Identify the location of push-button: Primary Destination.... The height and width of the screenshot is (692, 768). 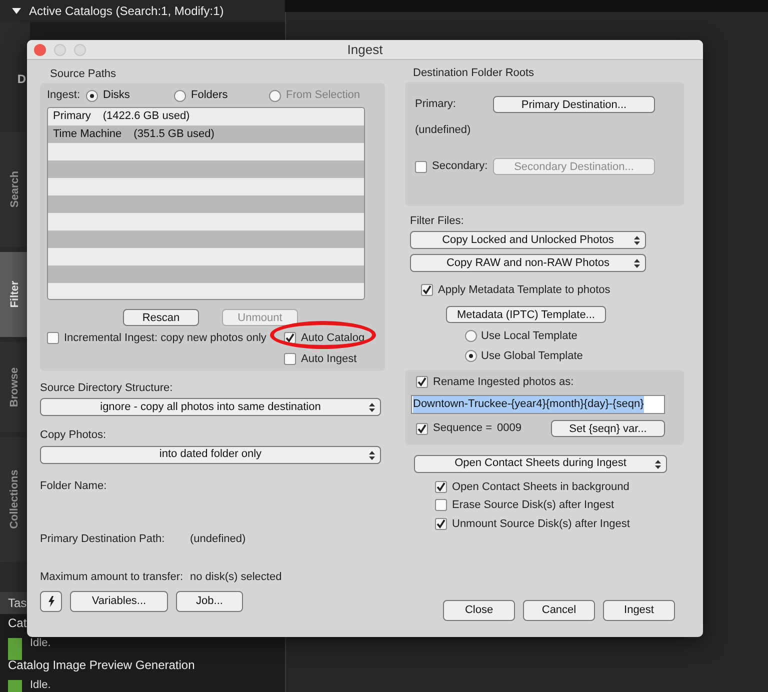
(574, 104).